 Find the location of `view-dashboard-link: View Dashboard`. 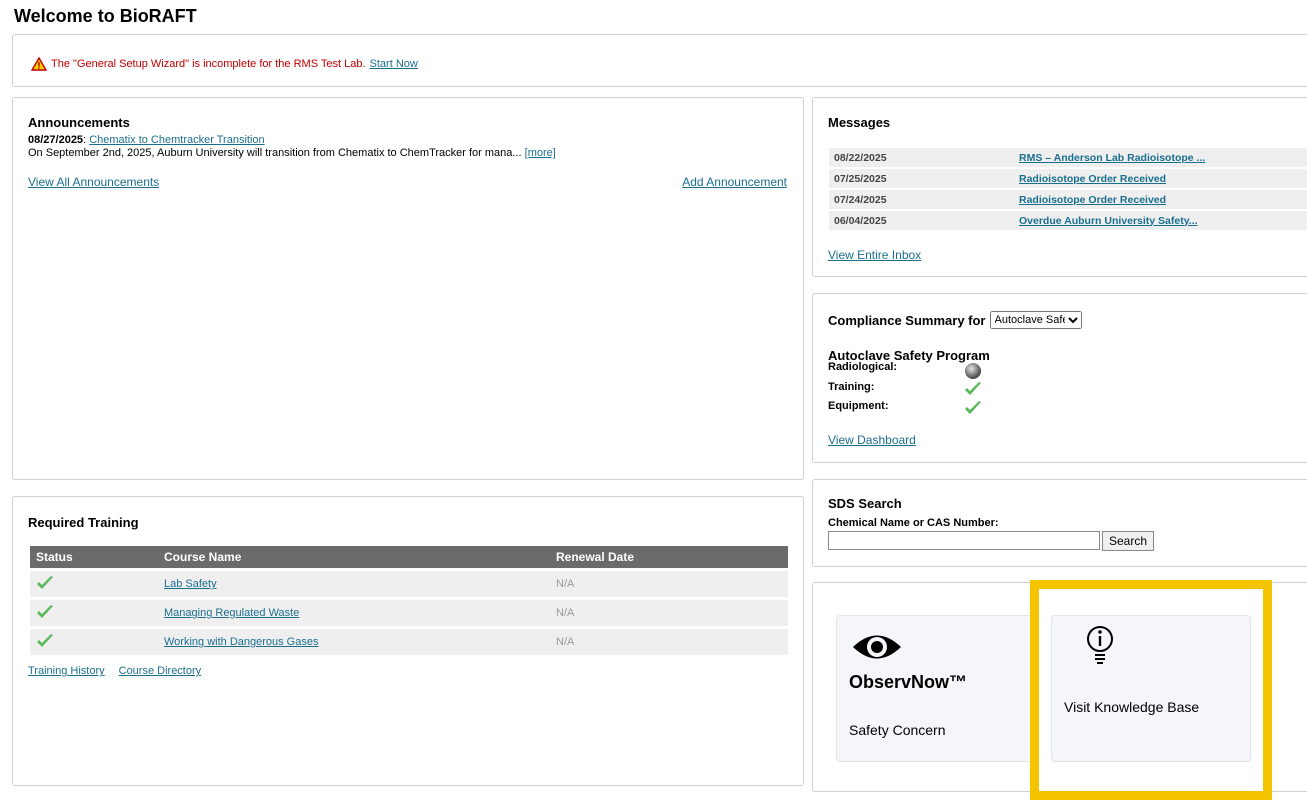

view-dashboard-link: View Dashboard is located at coordinates (872, 440).